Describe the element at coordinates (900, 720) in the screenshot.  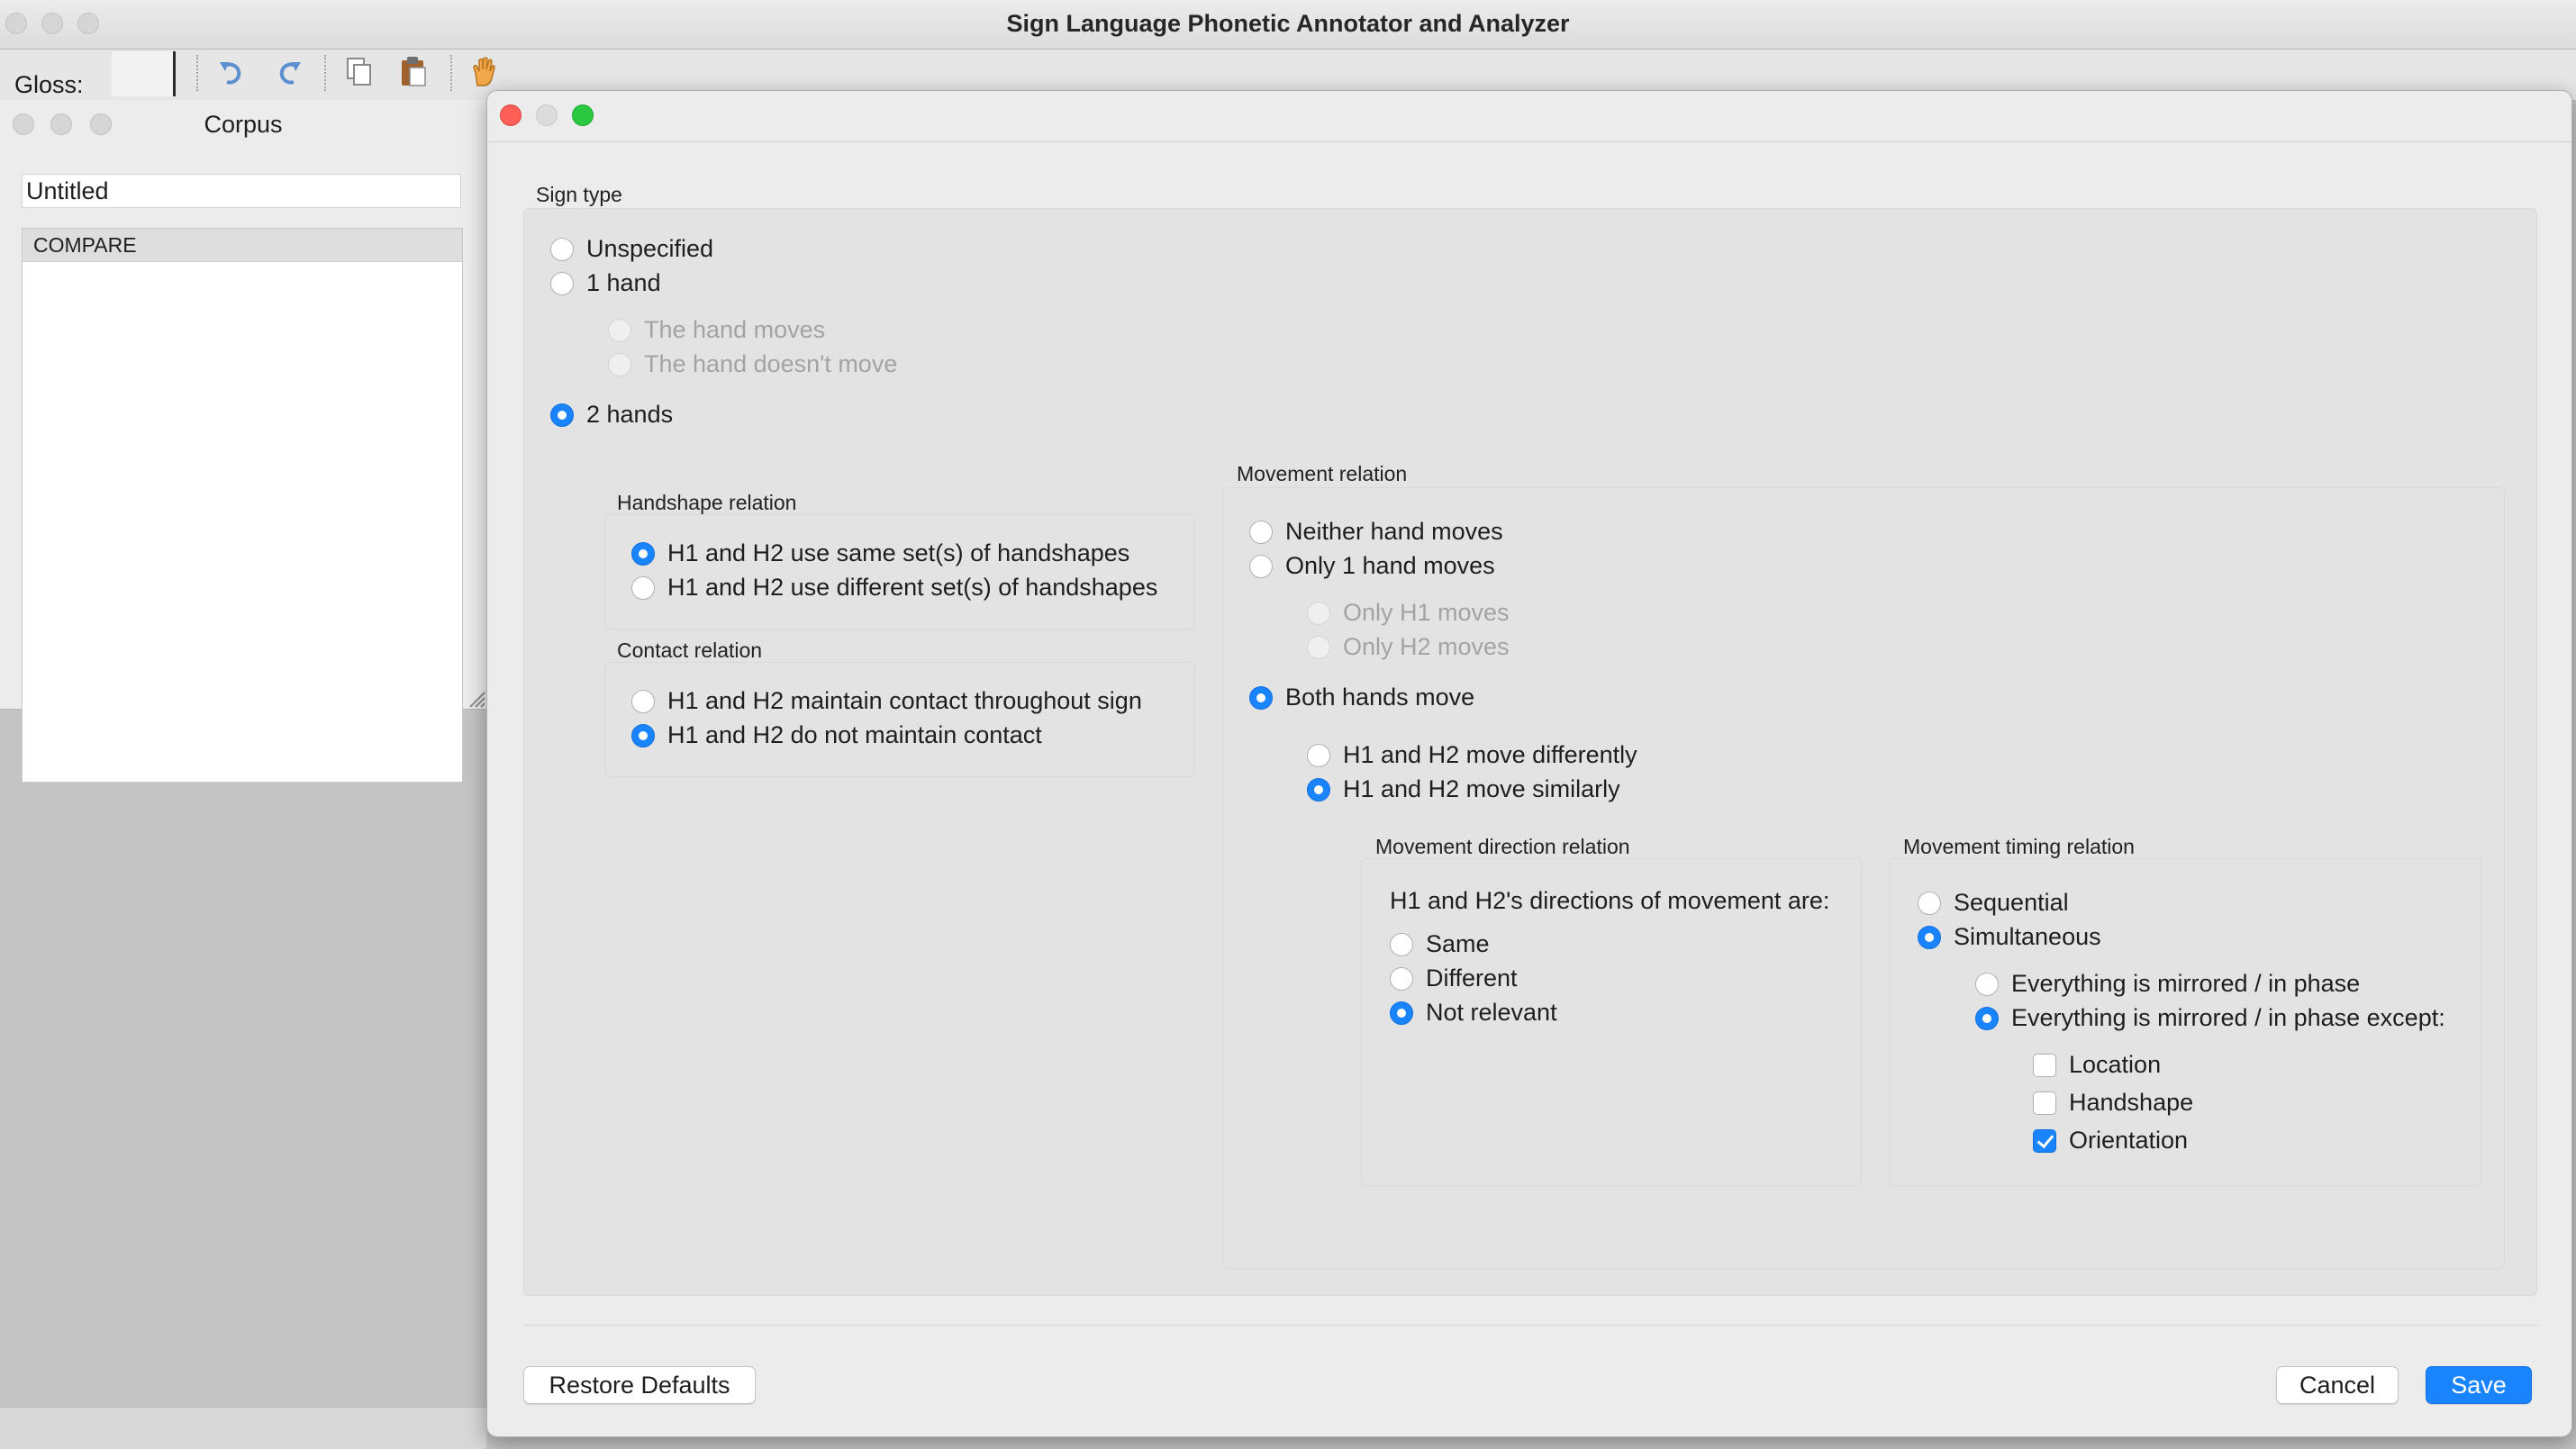
I see `contact-relation-group` at that location.